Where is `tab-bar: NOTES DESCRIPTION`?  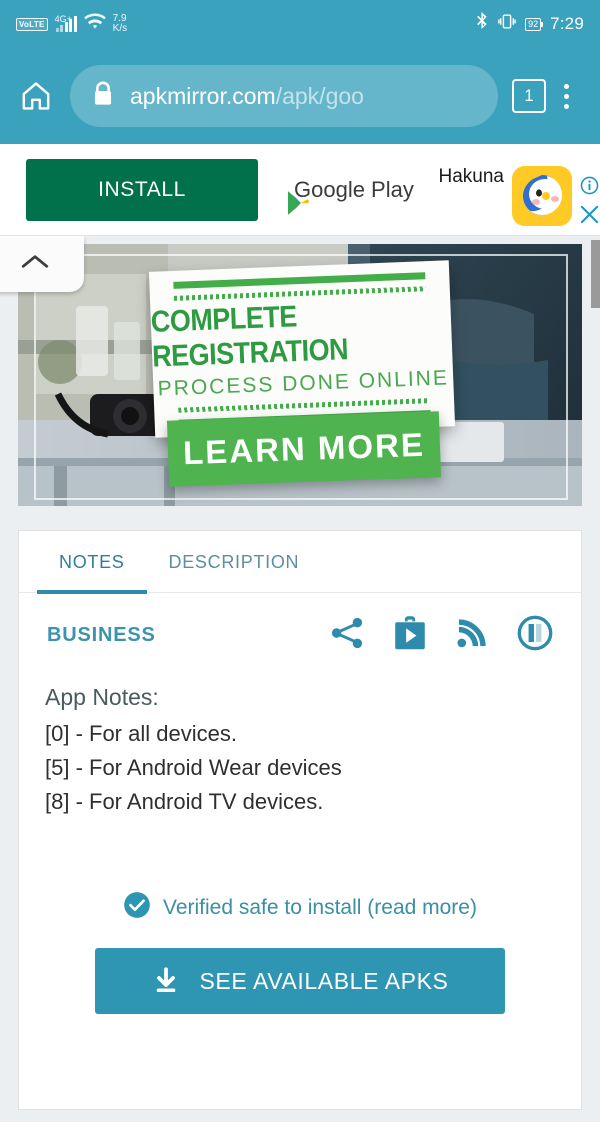 tab-bar: NOTES DESCRIPTION is located at coordinates (300, 562).